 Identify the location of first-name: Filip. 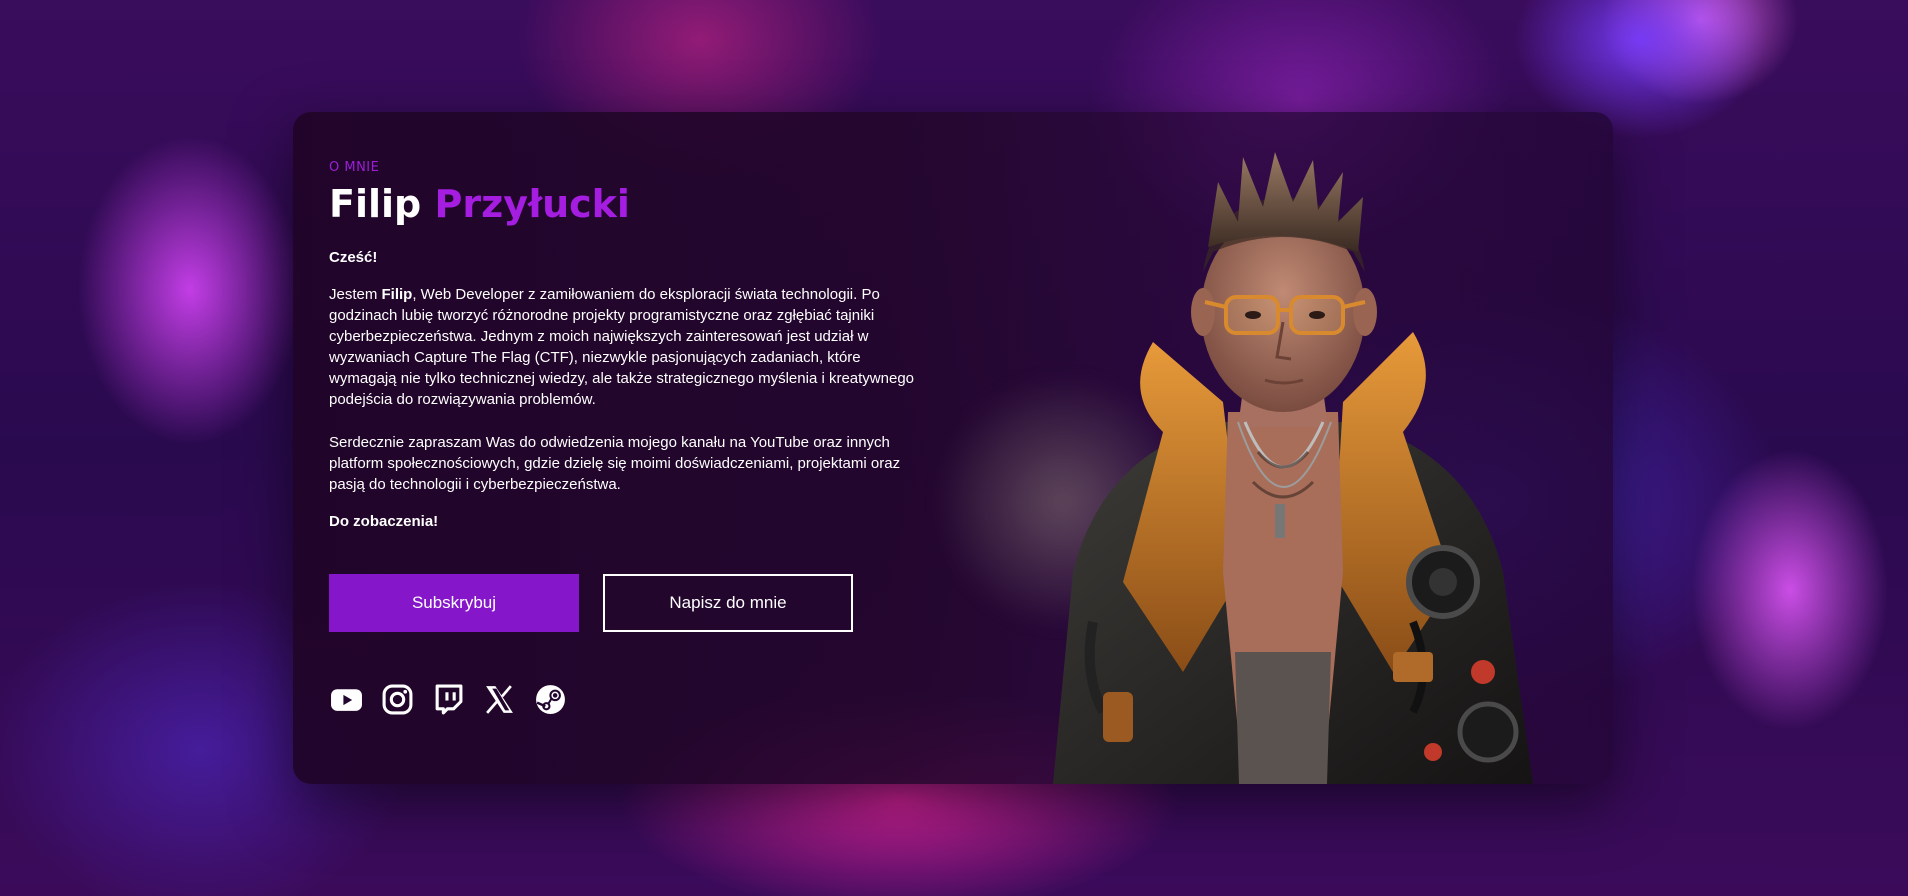
(375, 204).